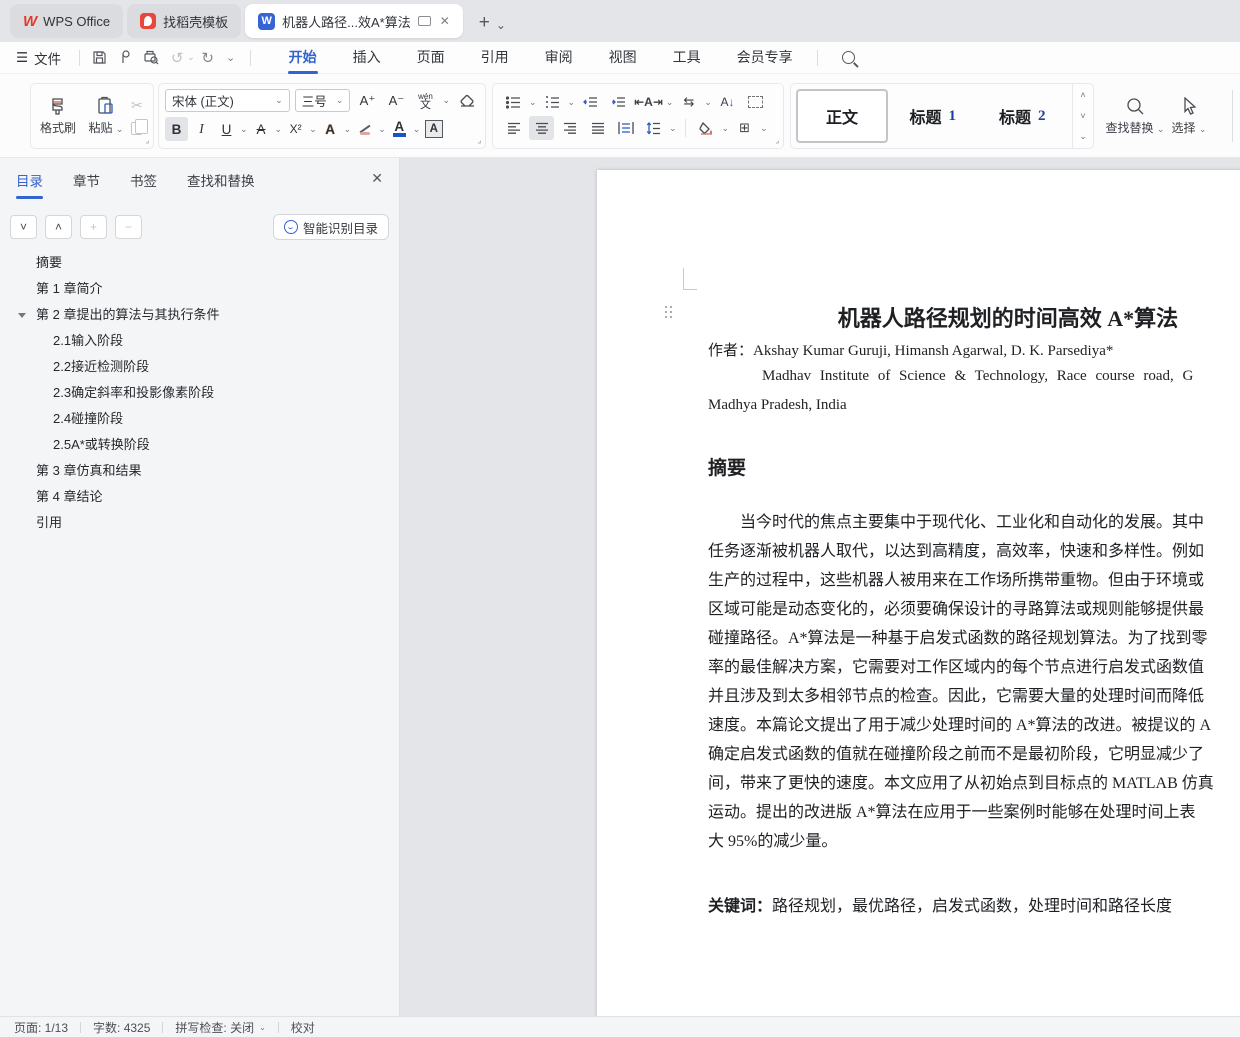 The width and height of the screenshot is (1240, 1037). What do you see at coordinates (191, 57) in the screenshot?
I see `undo-chevron-icon: ⌄` at bounding box center [191, 57].